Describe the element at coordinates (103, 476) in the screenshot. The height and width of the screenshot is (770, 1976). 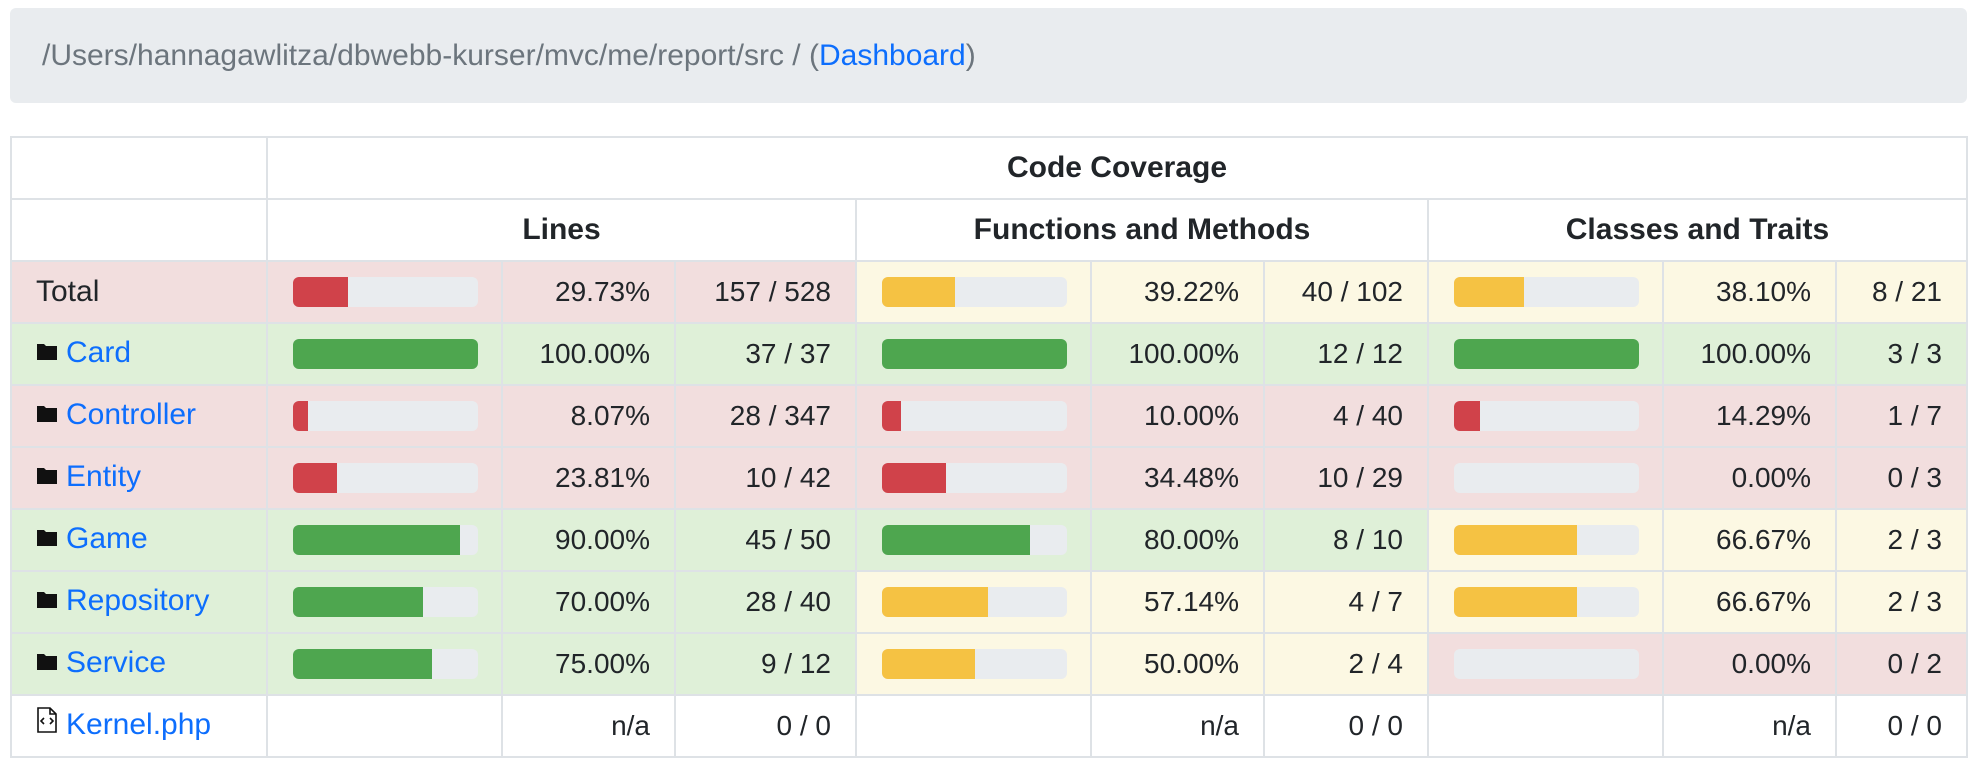
I see `row-link: Entity` at that location.